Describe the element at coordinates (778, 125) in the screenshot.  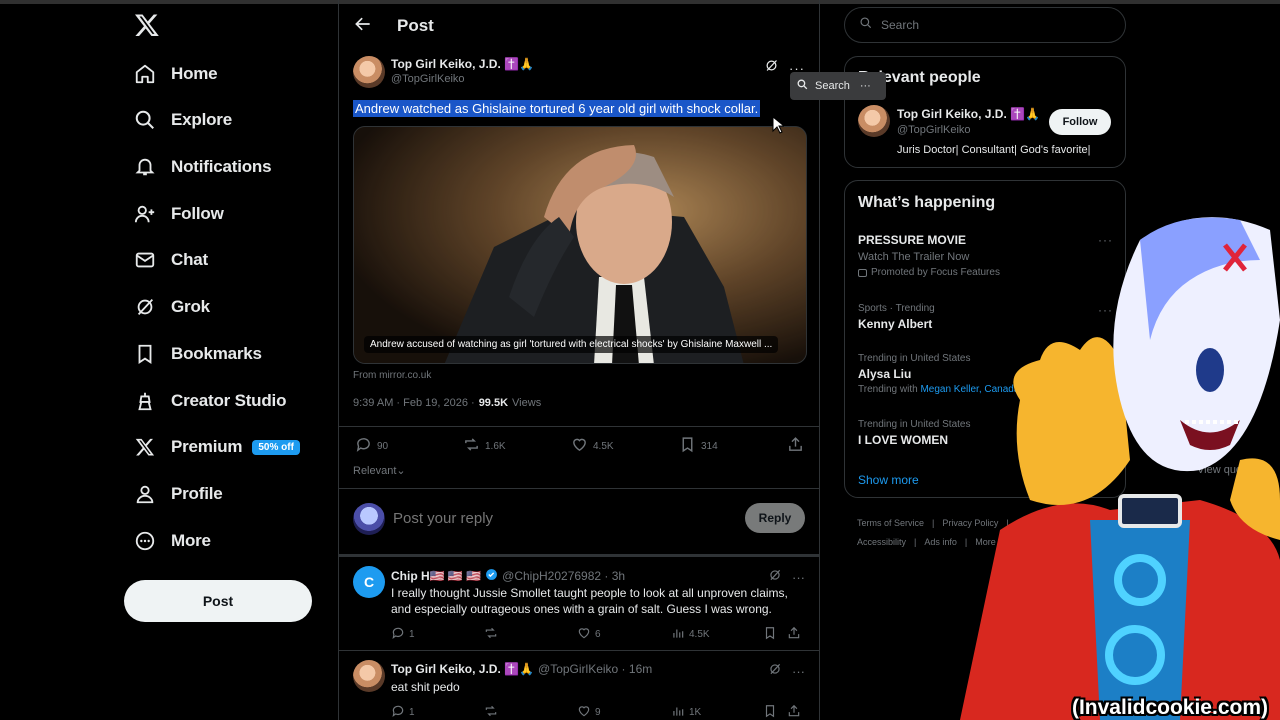
I see `mouse-cursor-icon` at that location.